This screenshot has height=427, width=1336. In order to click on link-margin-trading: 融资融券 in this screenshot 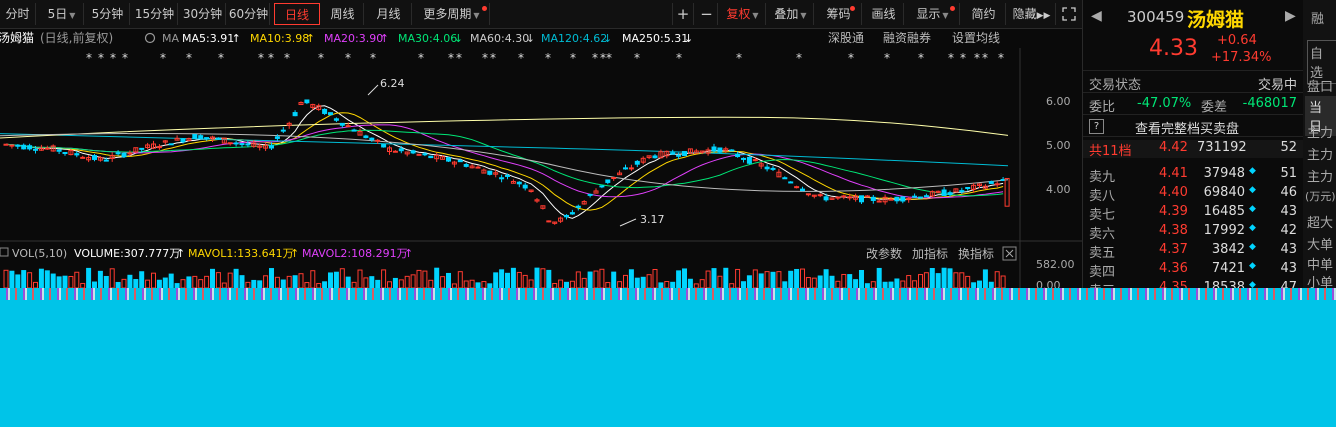, I will do `click(907, 37)`.